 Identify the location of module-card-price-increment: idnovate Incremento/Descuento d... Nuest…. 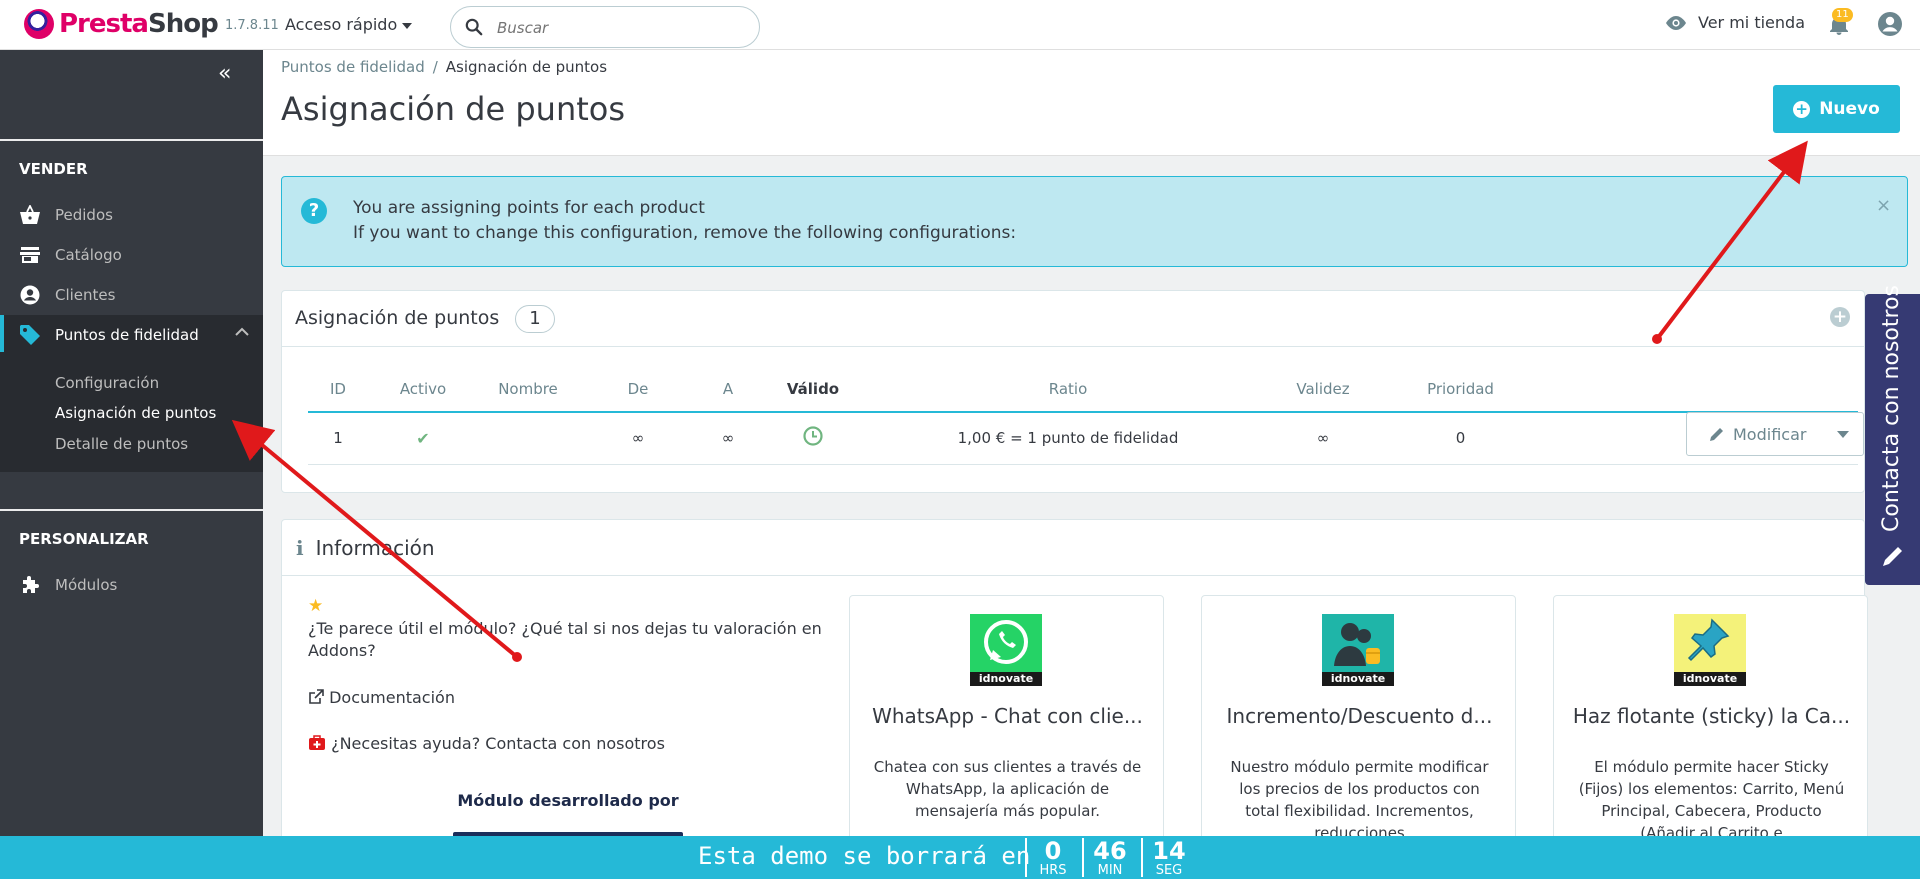
(1358, 725).